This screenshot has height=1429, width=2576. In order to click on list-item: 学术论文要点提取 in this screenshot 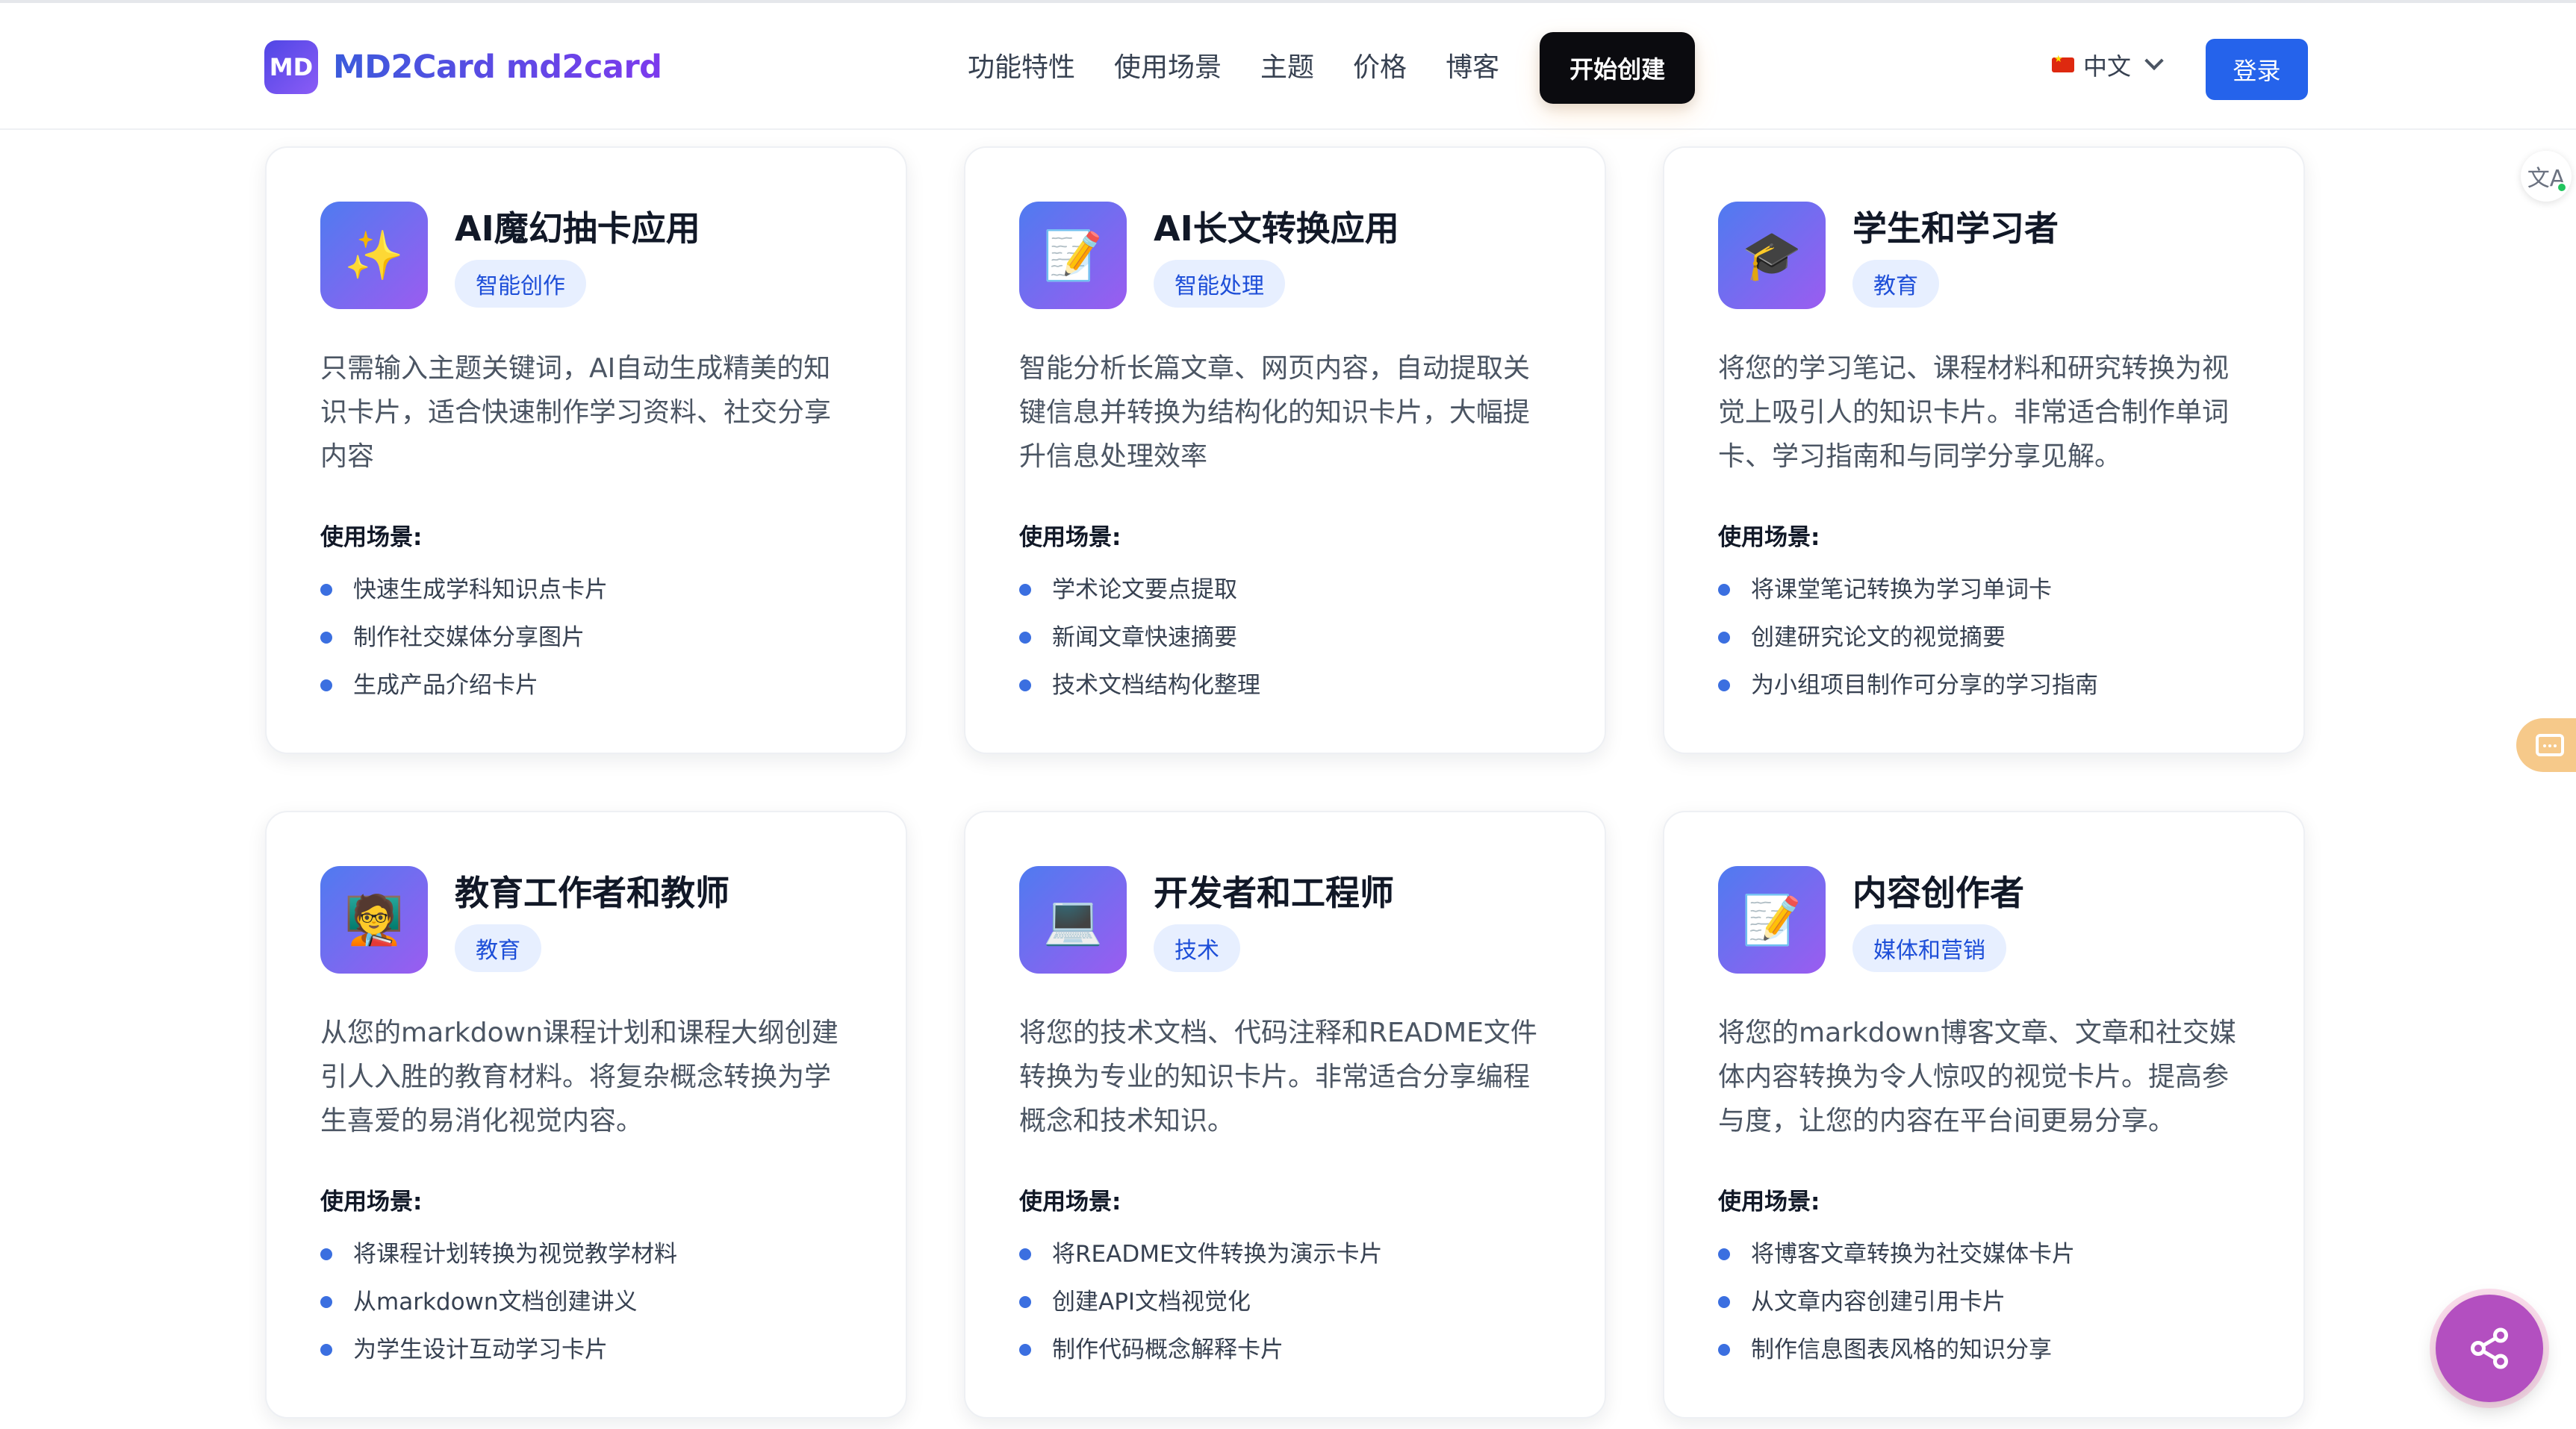, I will do `click(1139, 590)`.